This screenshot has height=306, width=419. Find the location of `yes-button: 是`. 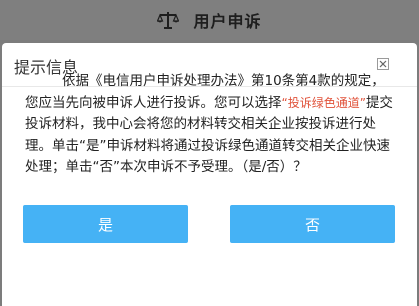

yes-button: 是 is located at coordinates (105, 224).